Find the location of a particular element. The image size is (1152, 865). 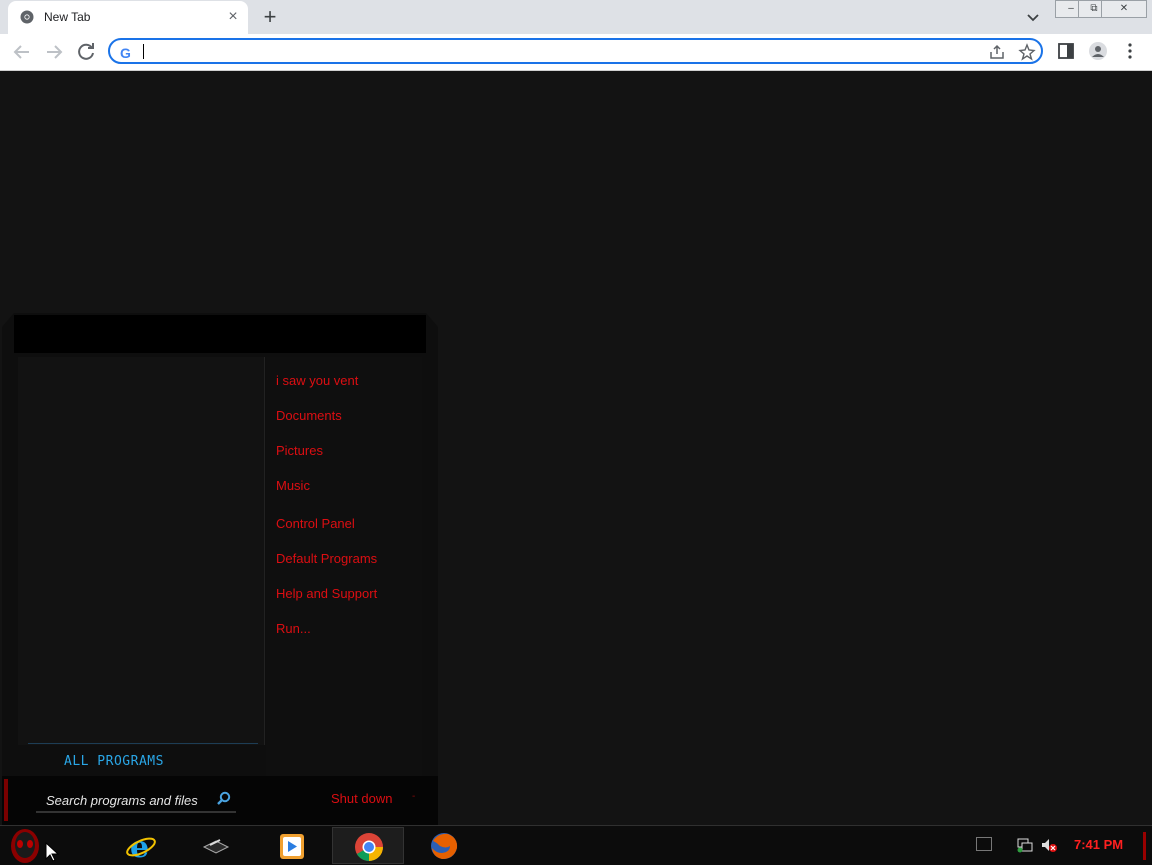

programs-list-pane is located at coordinates (141, 551).